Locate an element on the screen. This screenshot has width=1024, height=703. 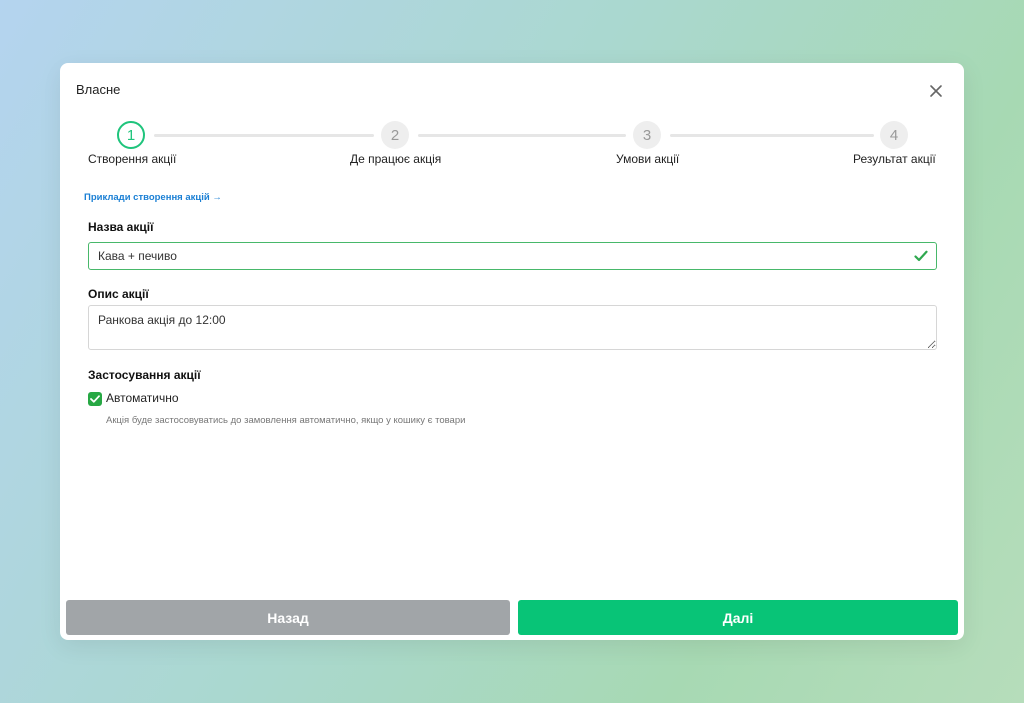
step-3-number: 3 is located at coordinates (647, 135).